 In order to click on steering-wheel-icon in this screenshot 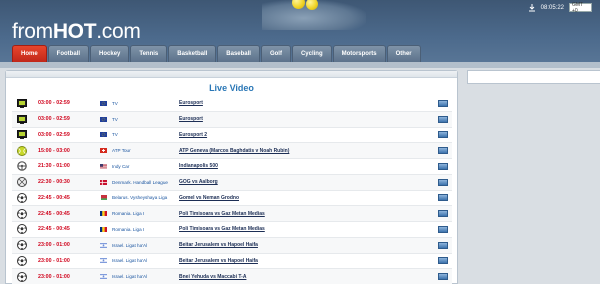, I will do `click(21, 166)`.